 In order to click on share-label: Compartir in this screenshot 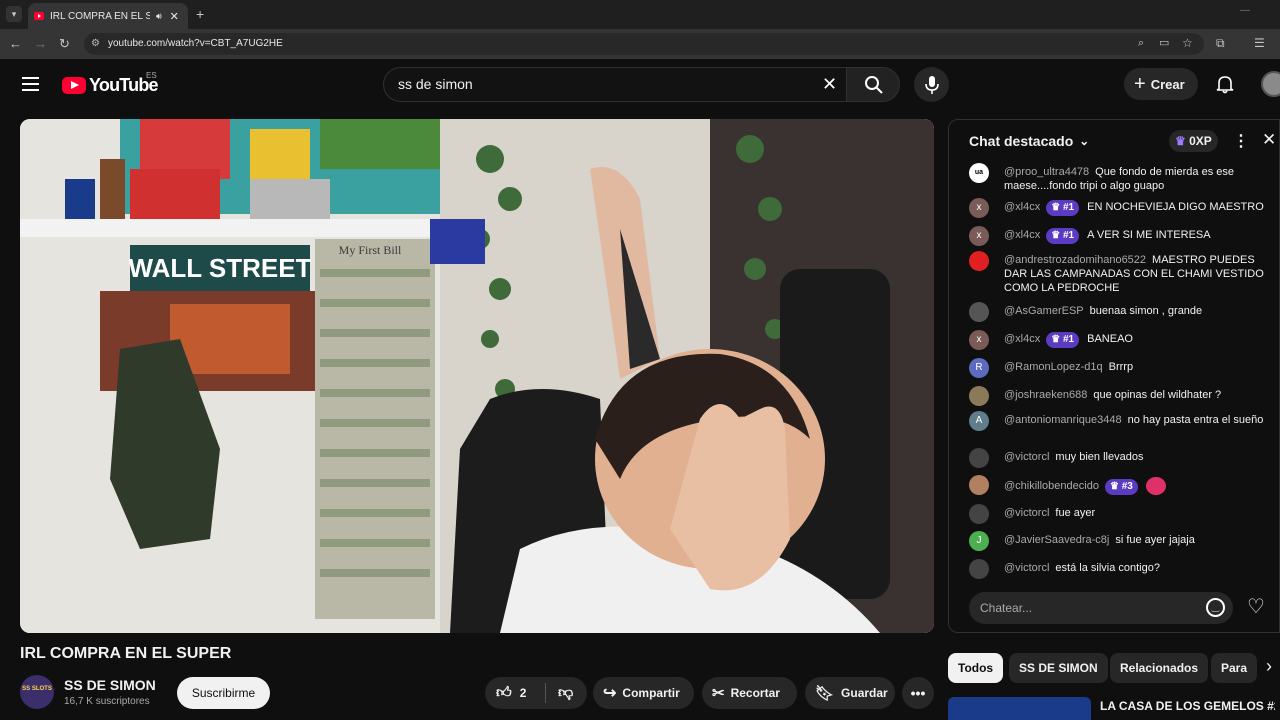, I will do `click(651, 693)`.